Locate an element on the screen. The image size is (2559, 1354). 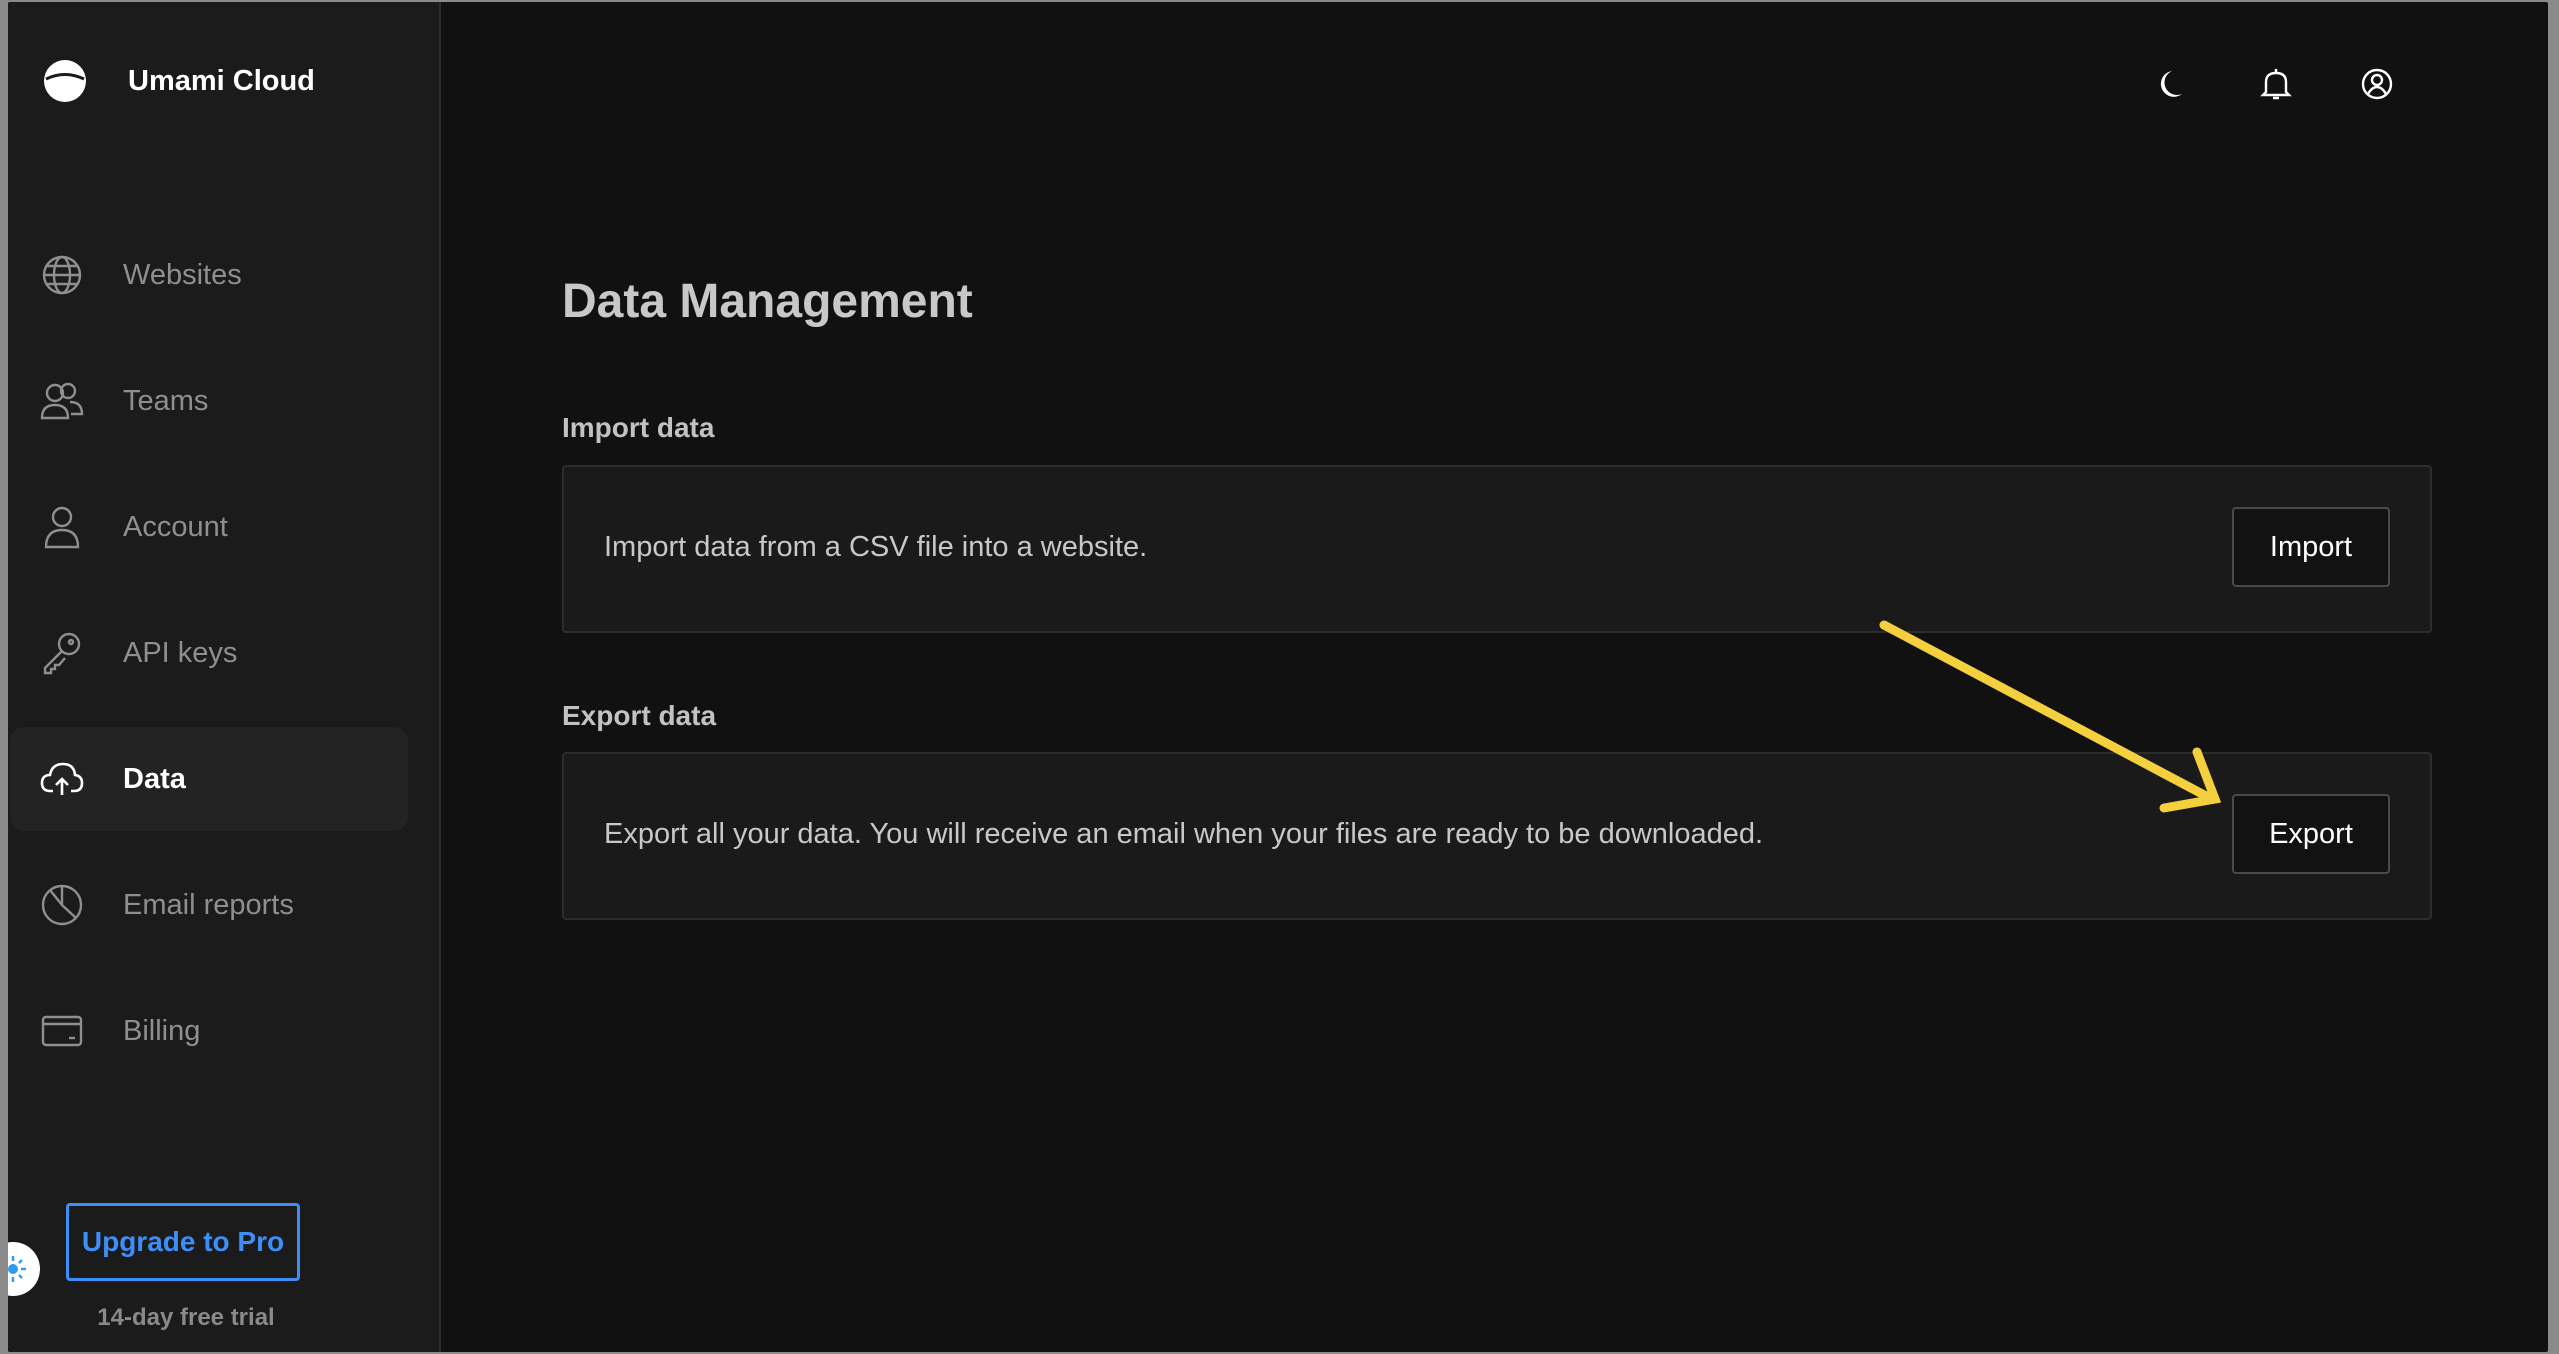
credit-card-icon is located at coordinates (62, 1031).